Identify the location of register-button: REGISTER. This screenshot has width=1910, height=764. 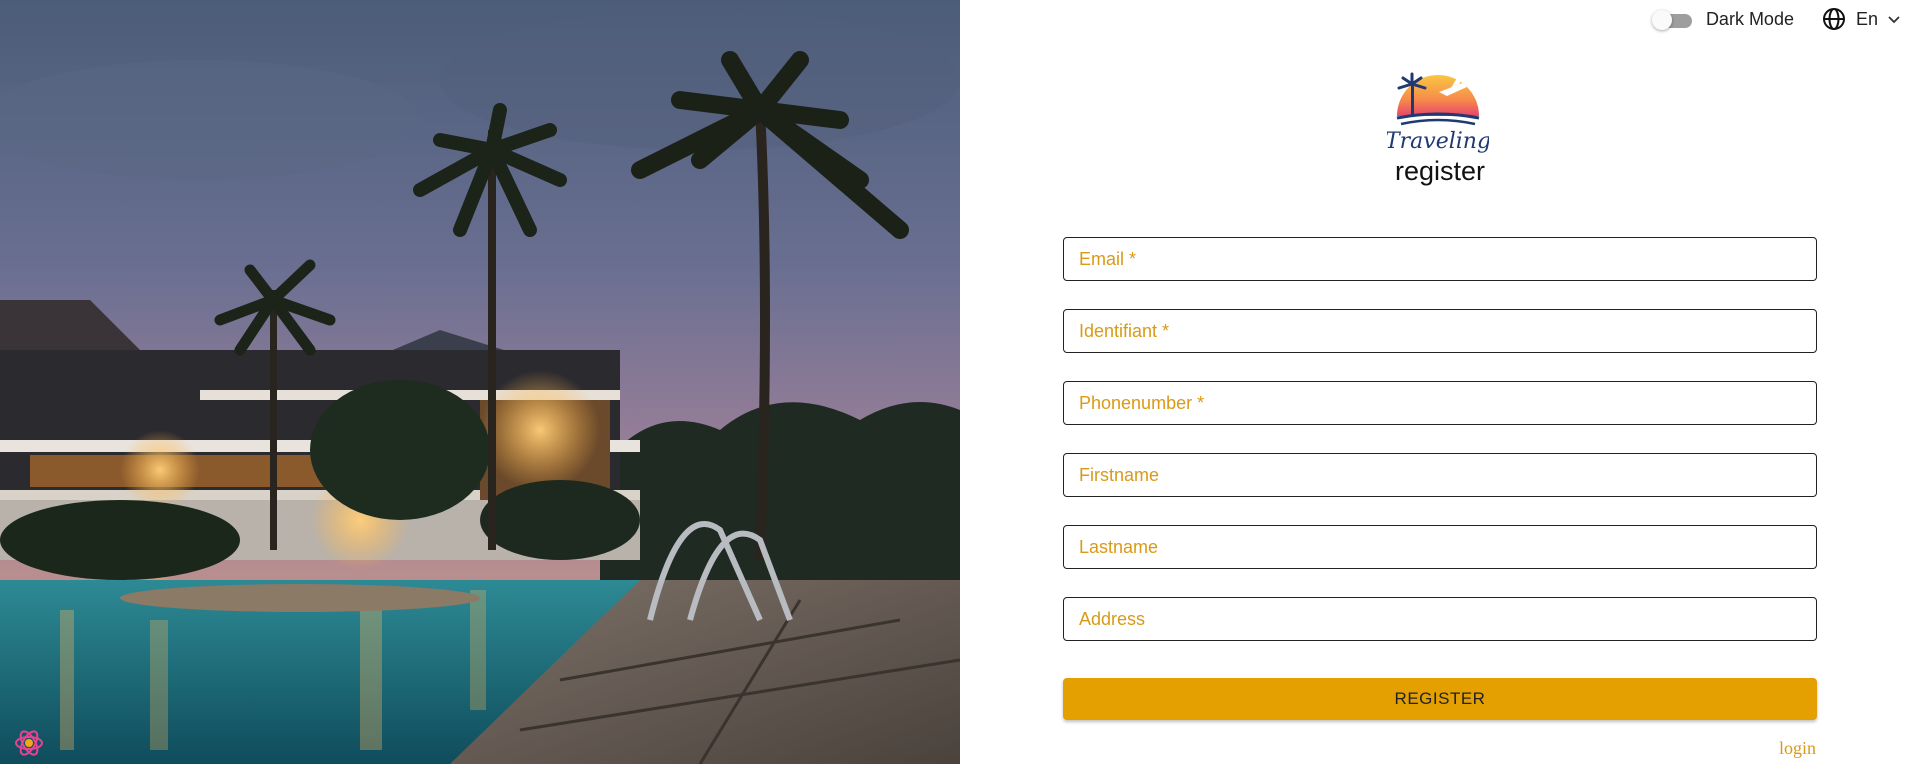
(1440, 699).